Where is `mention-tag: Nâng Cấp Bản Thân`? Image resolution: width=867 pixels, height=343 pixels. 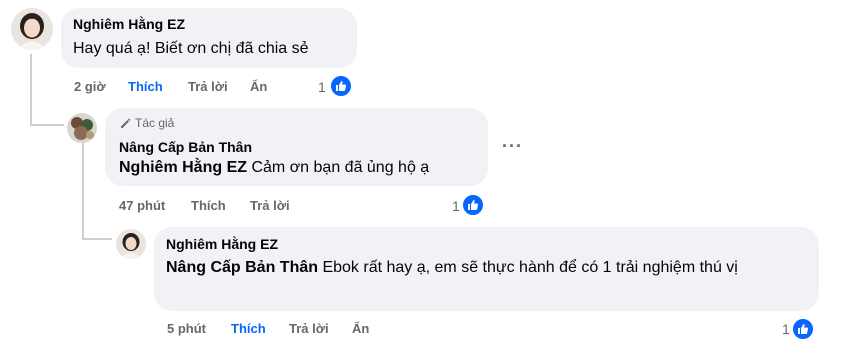
mention-tag: Nâng Cấp Bản Thân is located at coordinates (242, 267).